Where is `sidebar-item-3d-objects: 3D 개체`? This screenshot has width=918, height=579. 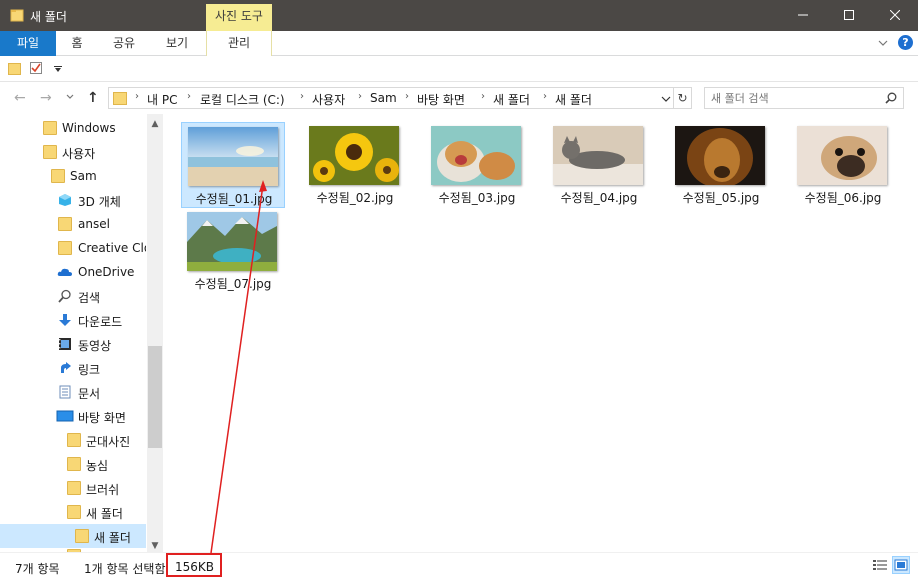 sidebar-item-3d-objects: 3D 개체 is located at coordinates (73, 200).